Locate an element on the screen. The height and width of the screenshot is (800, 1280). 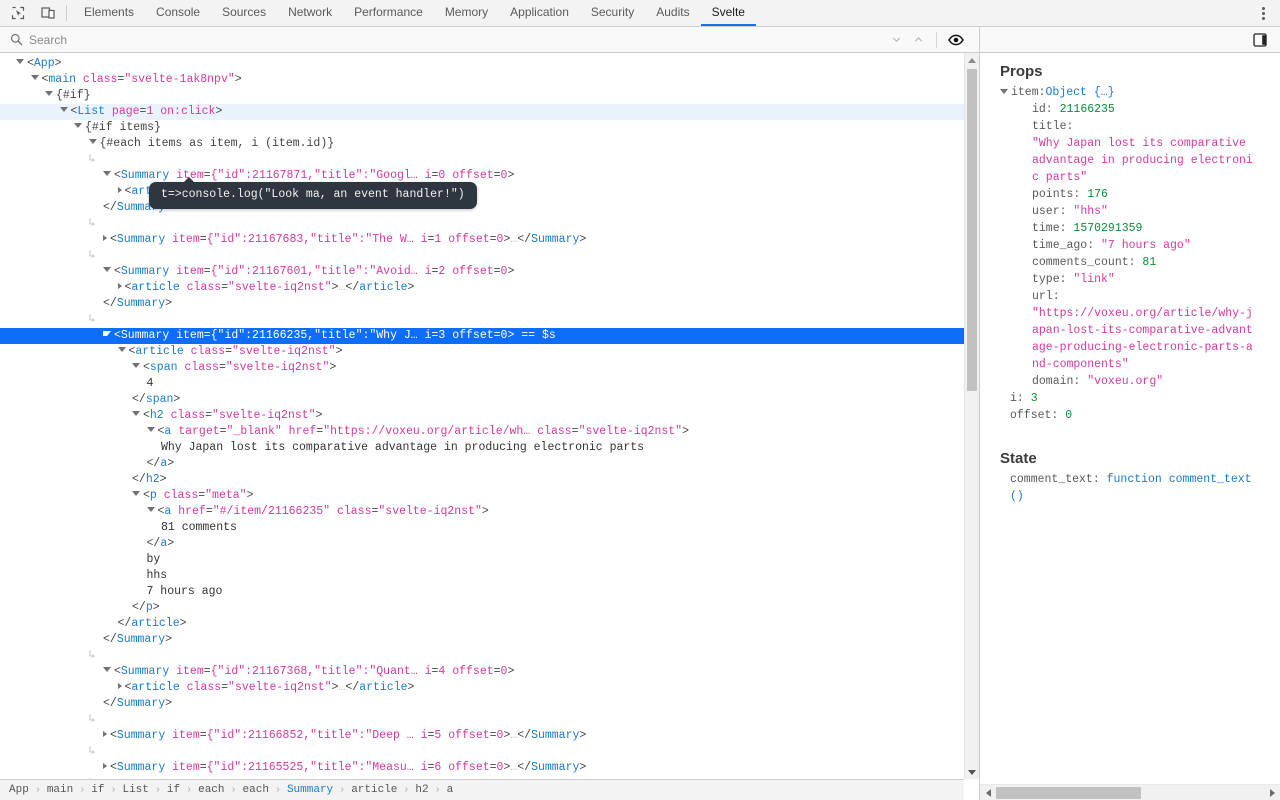
tree-row: 81 comments is located at coordinates (482, 528).